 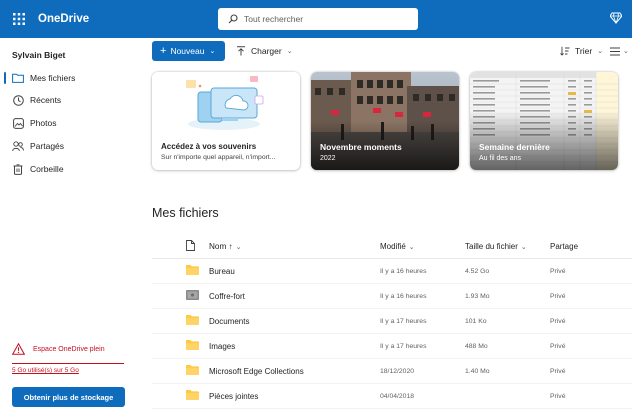 I want to click on table-row: Images Il y a 17 heures 488 Mo Privé, so click(x=392, y=346).